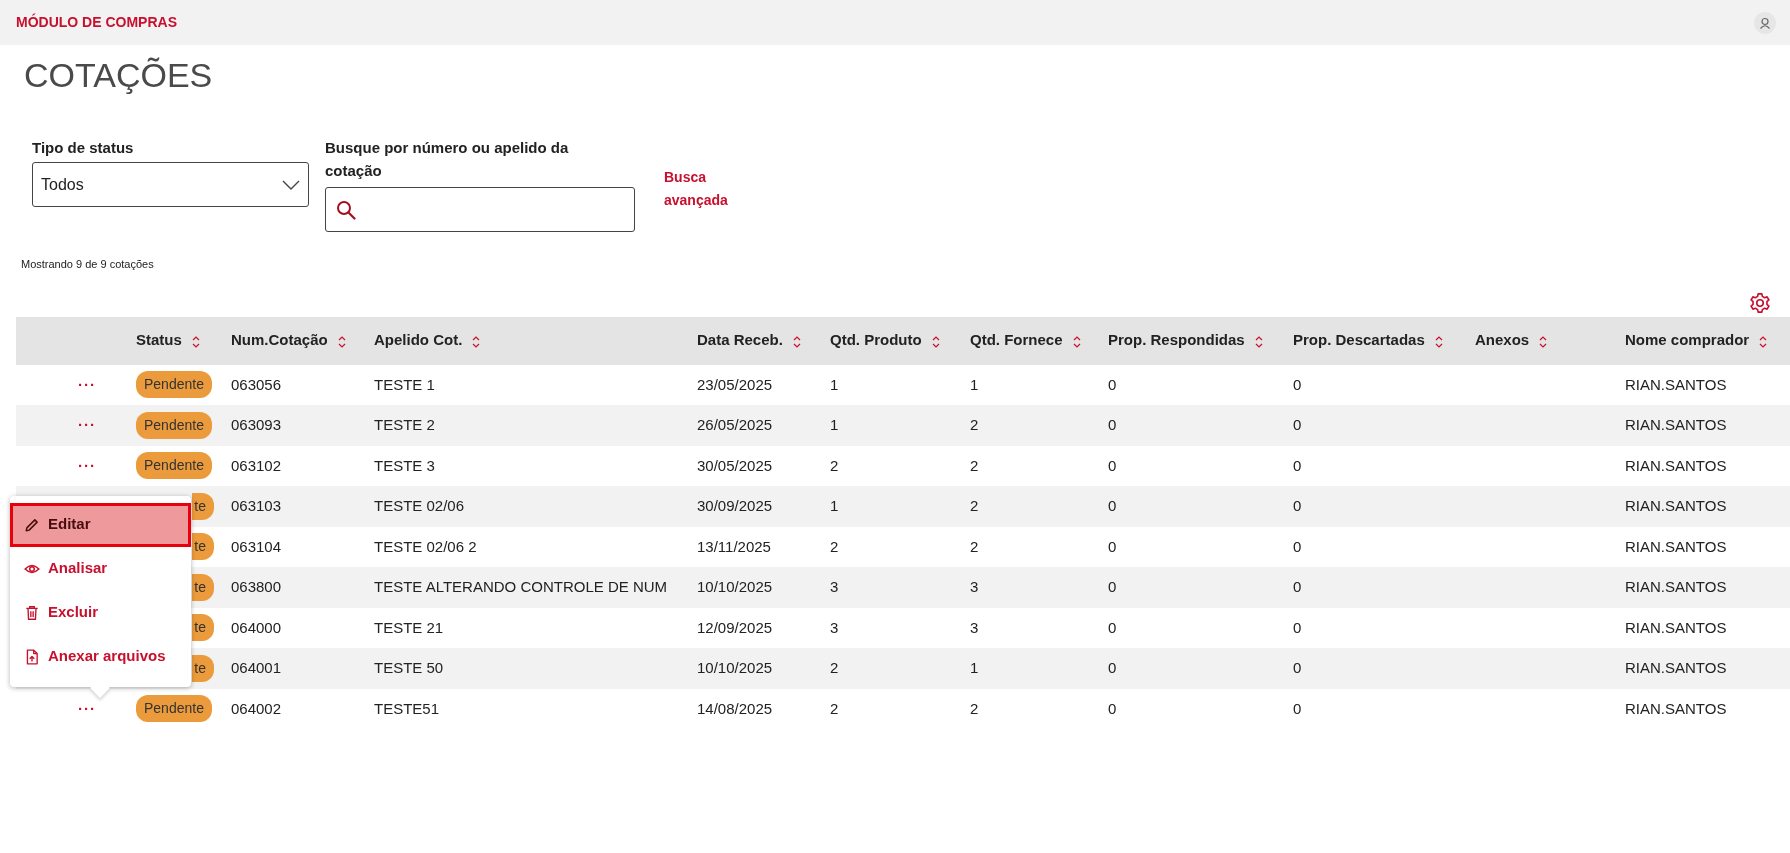 This screenshot has width=1790, height=853. Describe the element at coordinates (256, 587) in the screenshot. I see `table-cell: 063800` at that location.